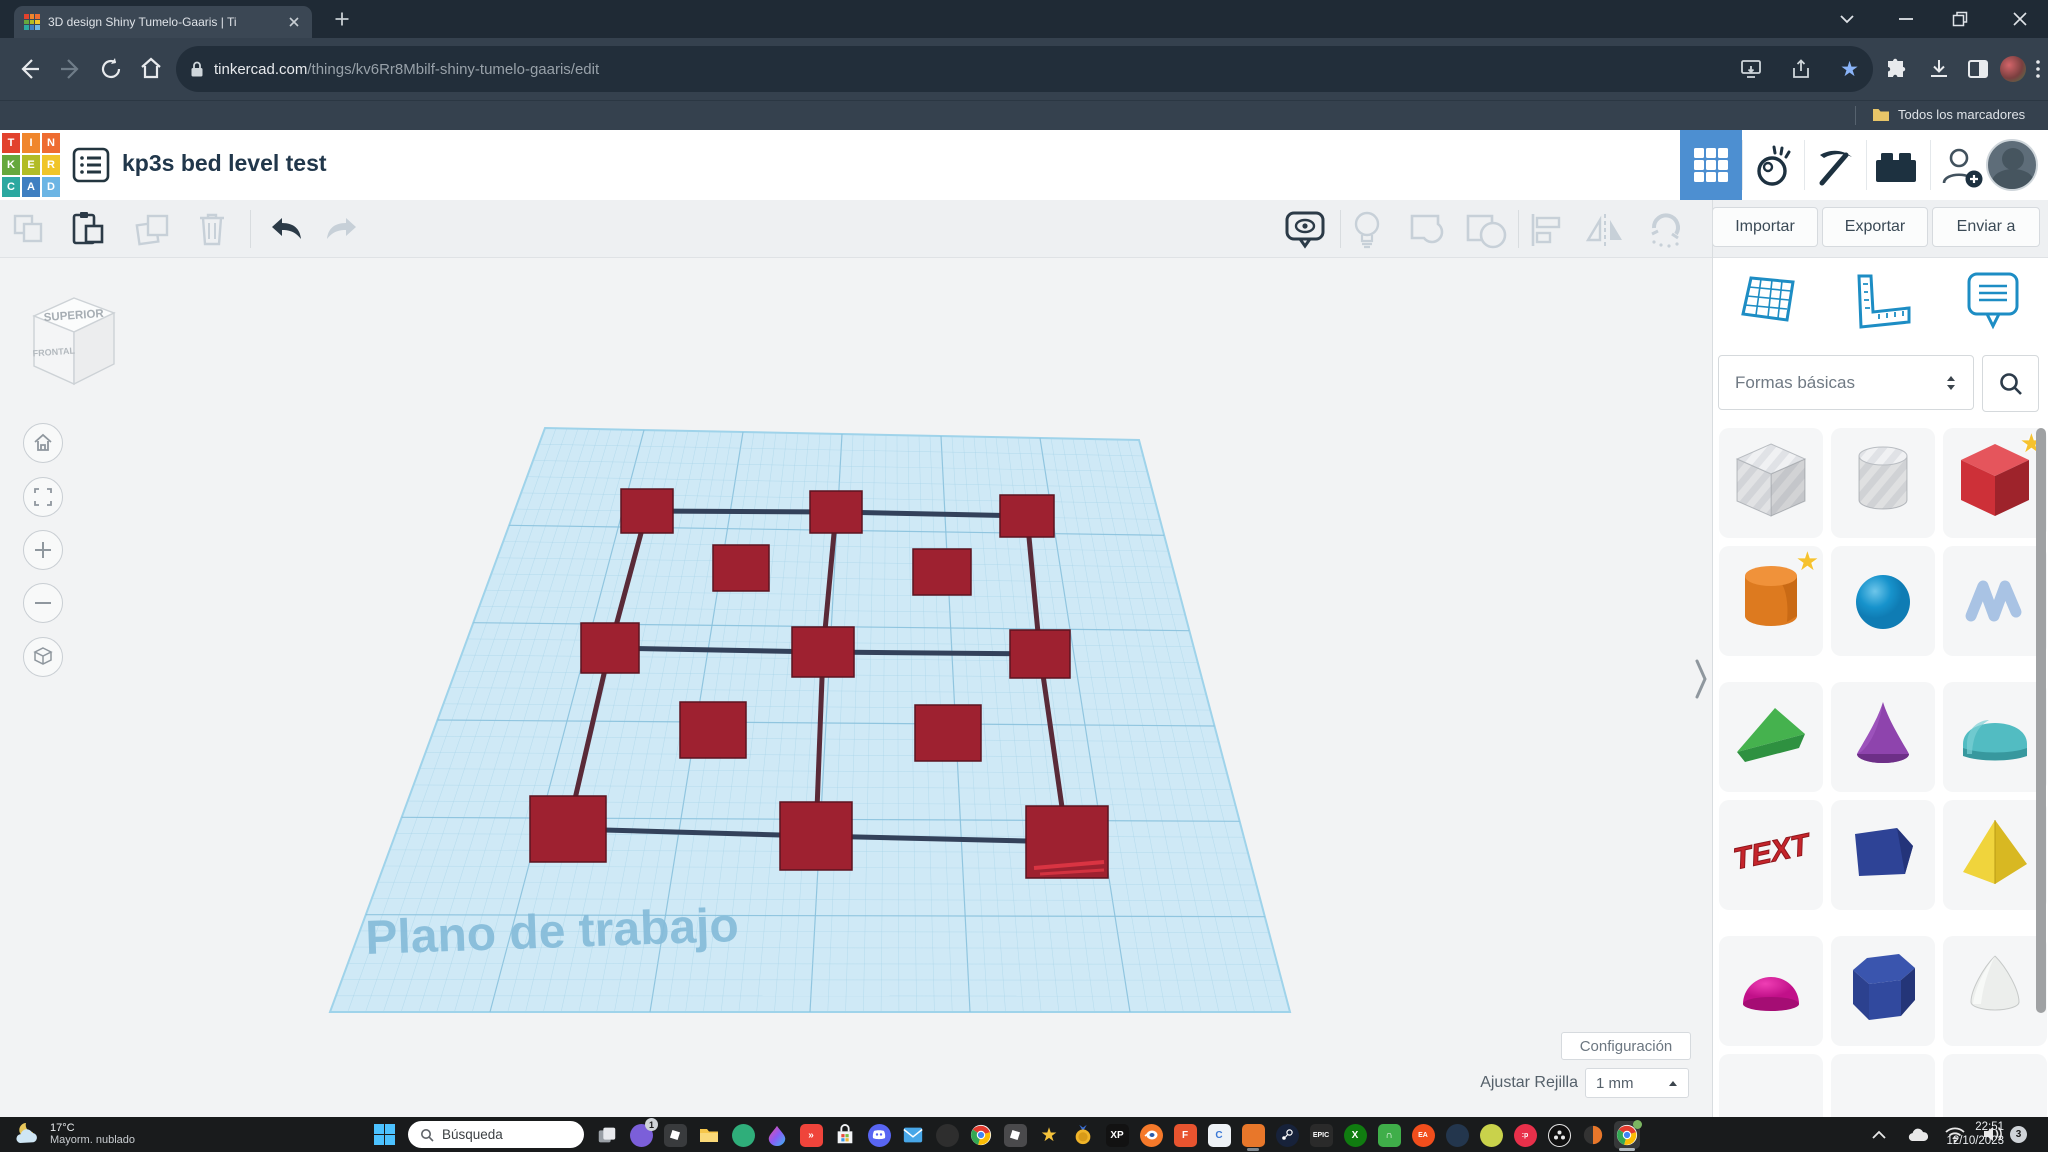 This screenshot has height=1152, width=2048. What do you see at coordinates (111, 69) in the screenshot?
I see `reload-icon` at bounding box center [111, 69].